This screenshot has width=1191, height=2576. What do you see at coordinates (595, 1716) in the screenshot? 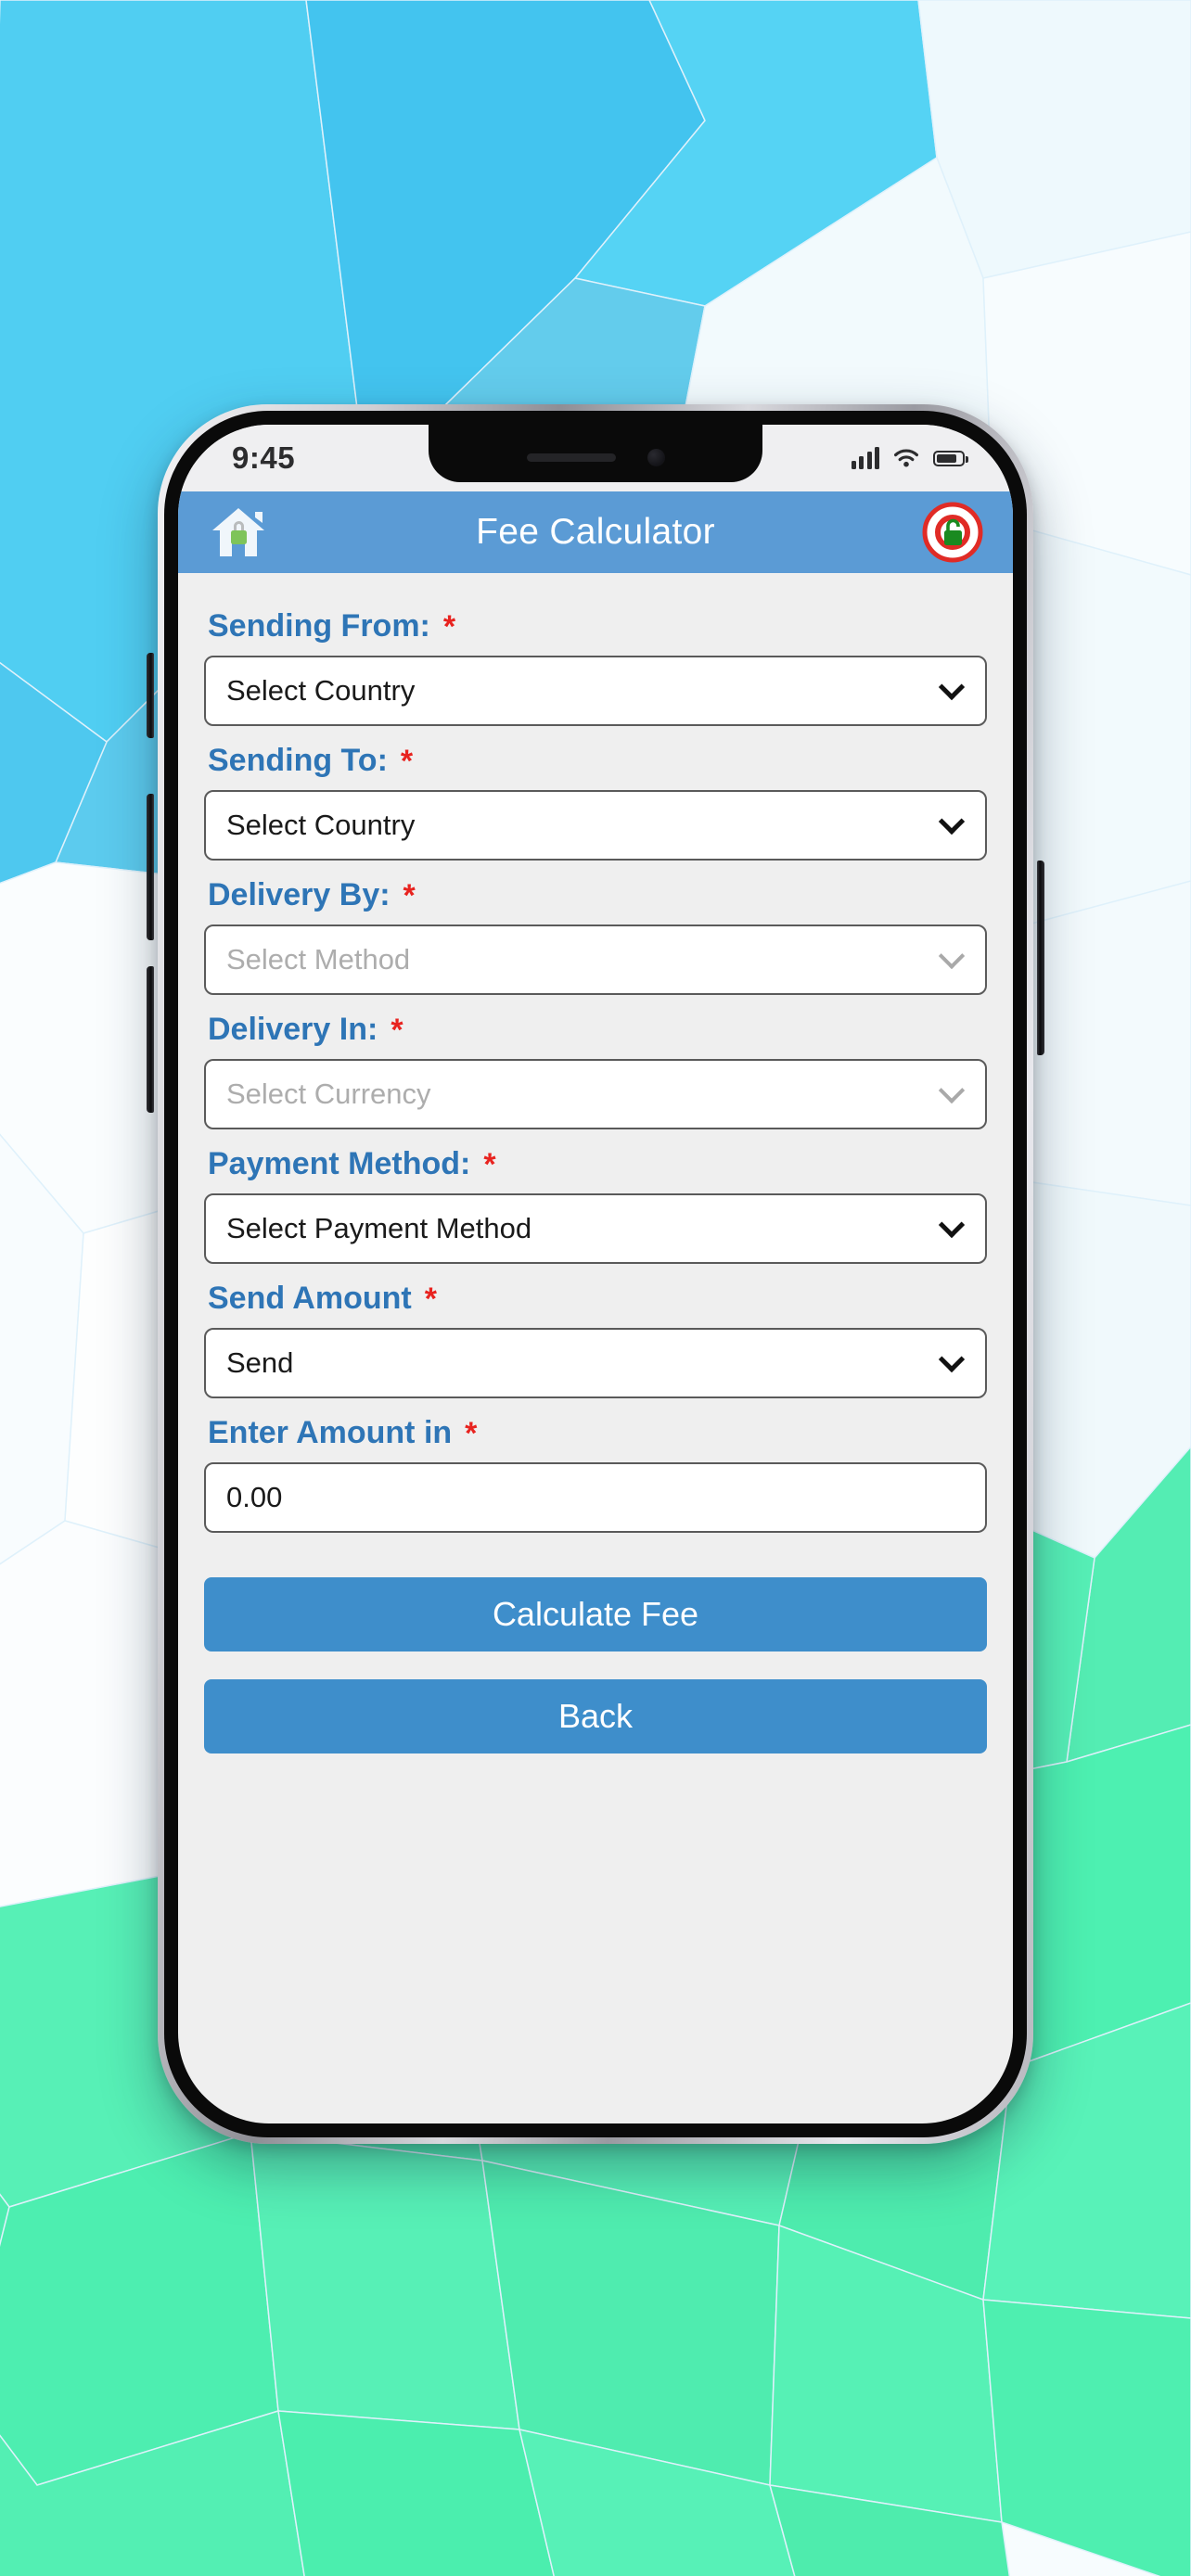
I see `back-button: Back` at bounding box center [595, 1716].